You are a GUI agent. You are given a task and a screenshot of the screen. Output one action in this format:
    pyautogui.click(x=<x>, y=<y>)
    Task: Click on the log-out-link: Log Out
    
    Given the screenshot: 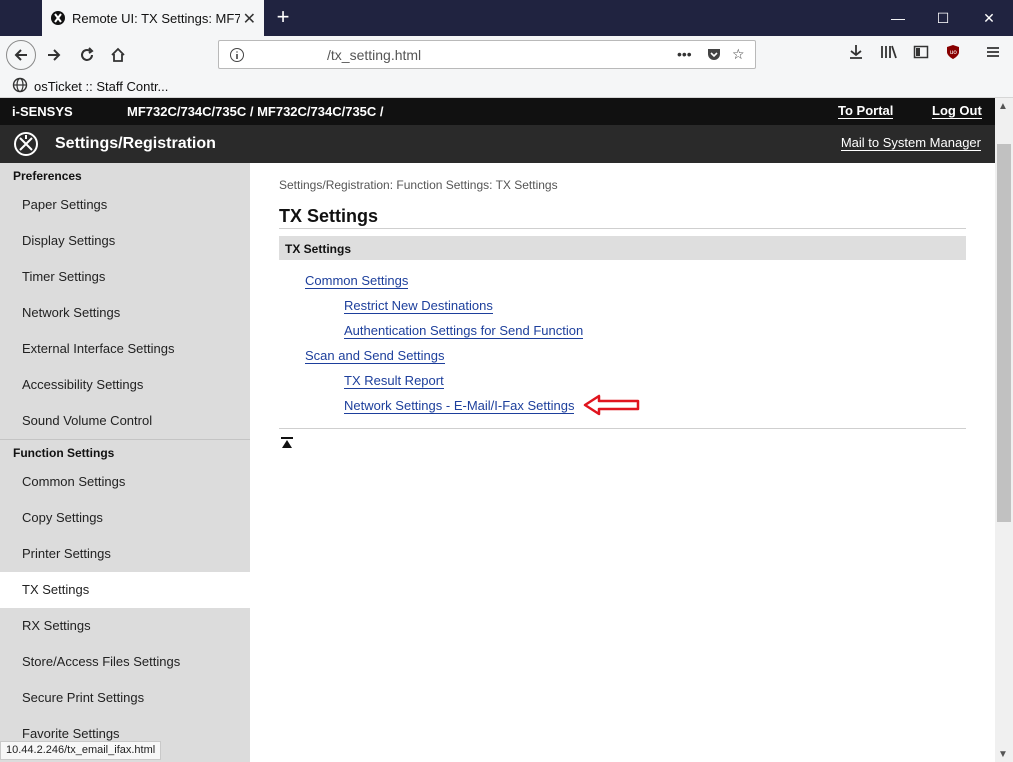 What is the action you would take?
    pyautogui.click(x=957, y=111)
    